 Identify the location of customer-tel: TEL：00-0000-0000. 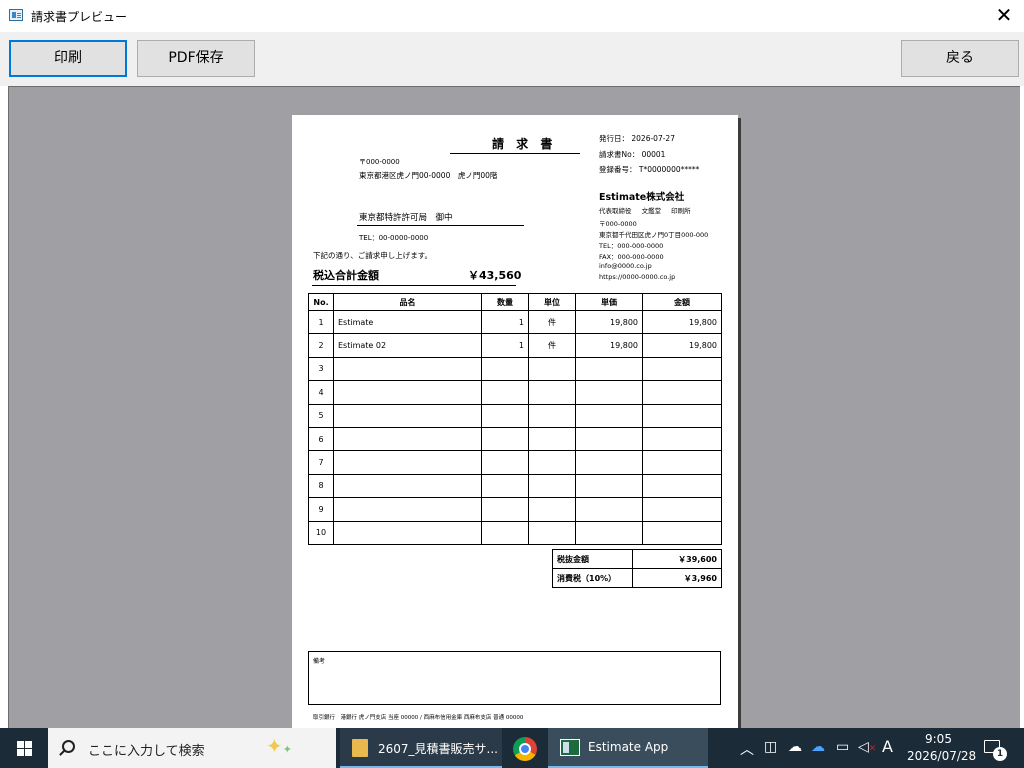
(394, 238).